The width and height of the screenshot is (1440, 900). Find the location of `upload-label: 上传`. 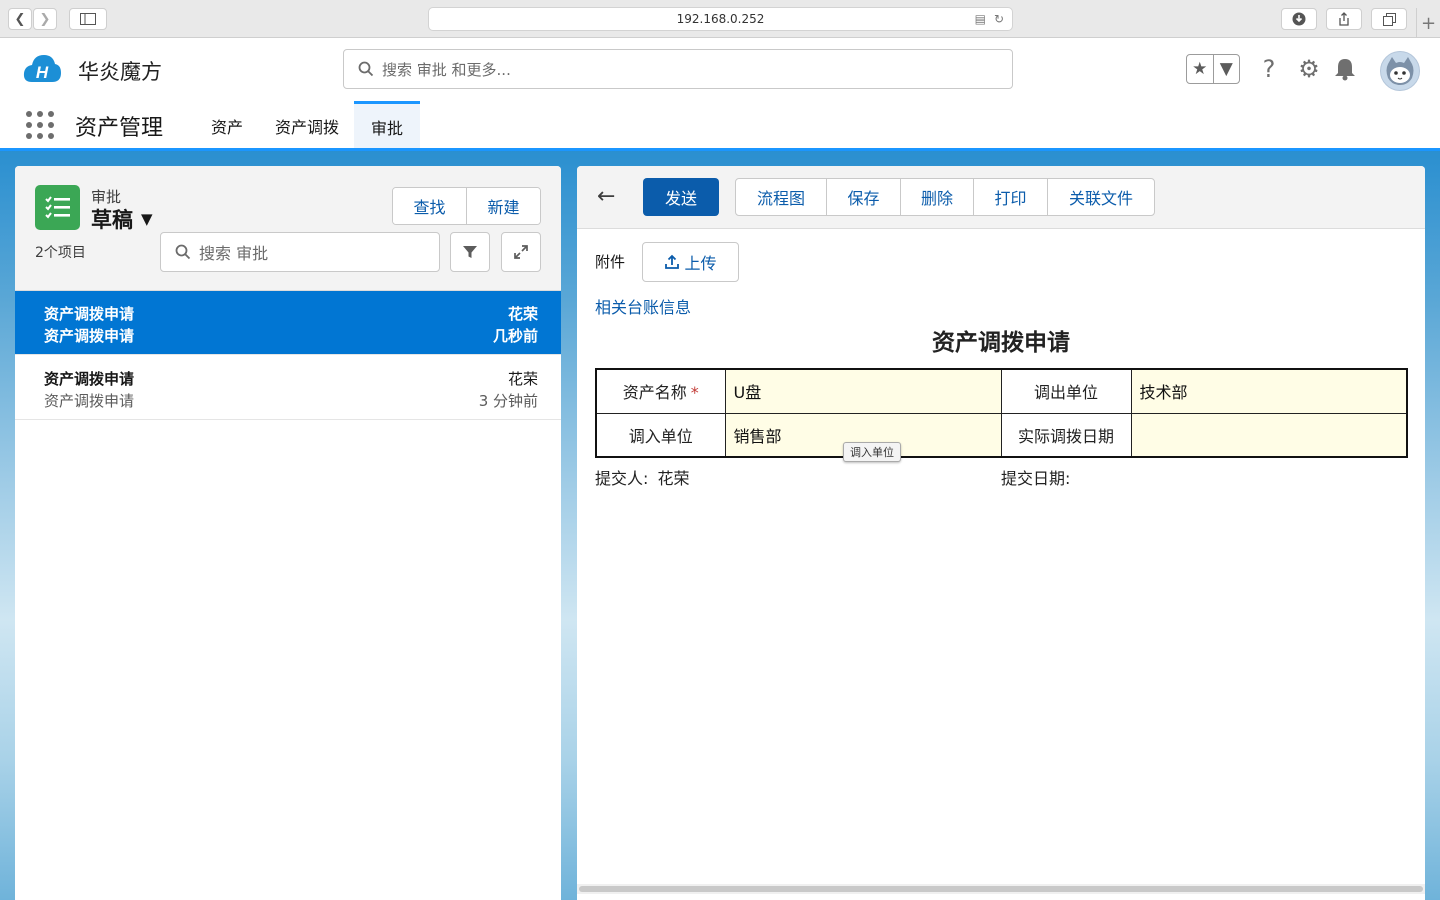

upload-label: 上传 is located at coordinates (700, 263).